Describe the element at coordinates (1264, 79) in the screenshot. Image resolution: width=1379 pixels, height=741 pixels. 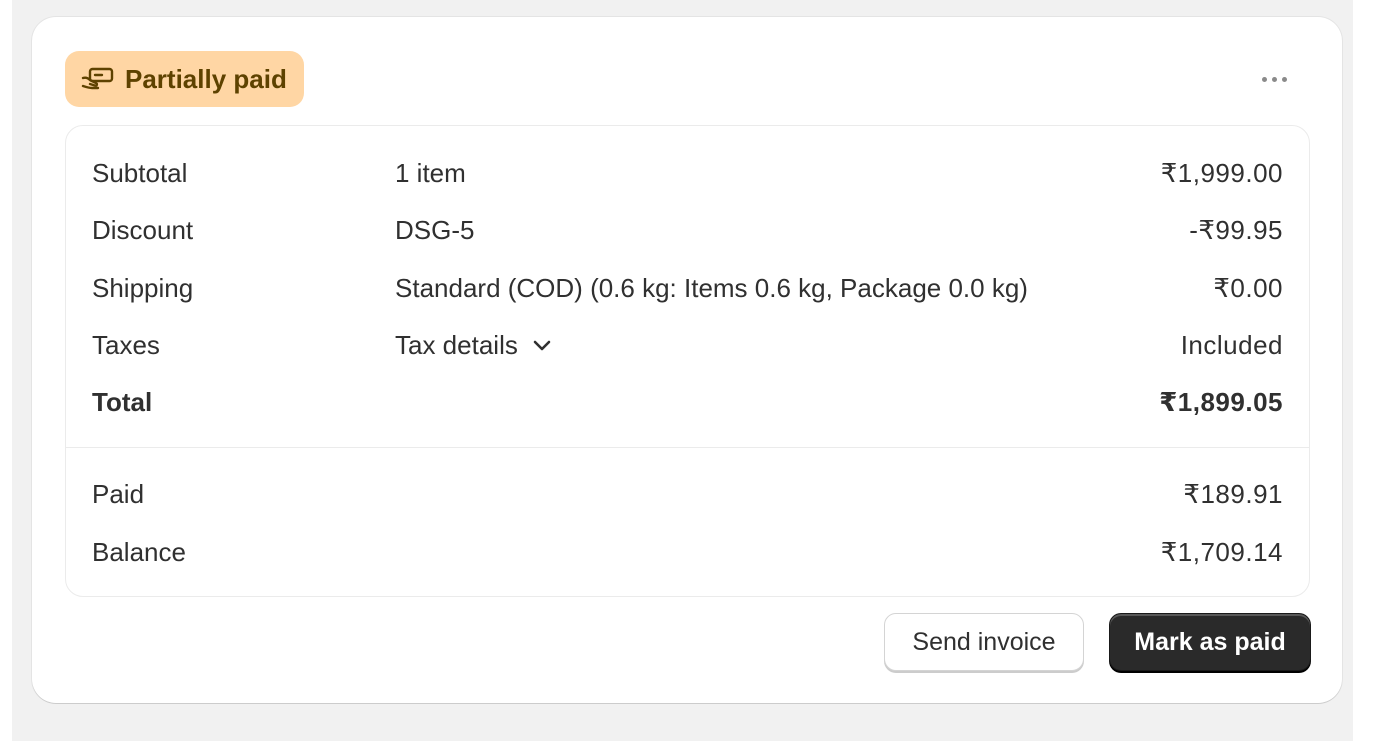
I see `more-horizontal-icon` at that location.